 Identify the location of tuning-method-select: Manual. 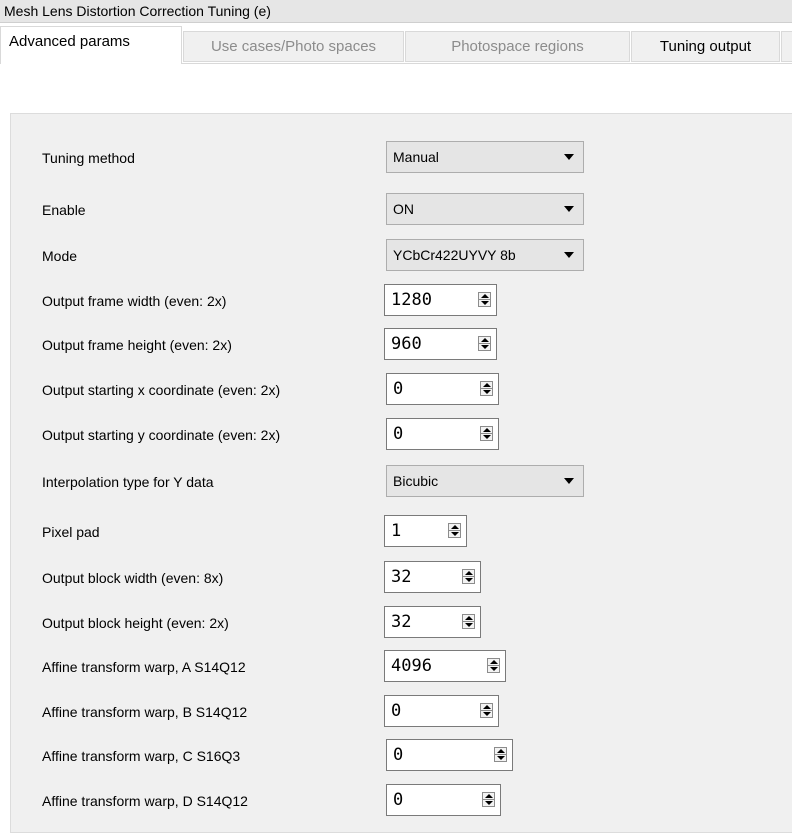
(485, 157).